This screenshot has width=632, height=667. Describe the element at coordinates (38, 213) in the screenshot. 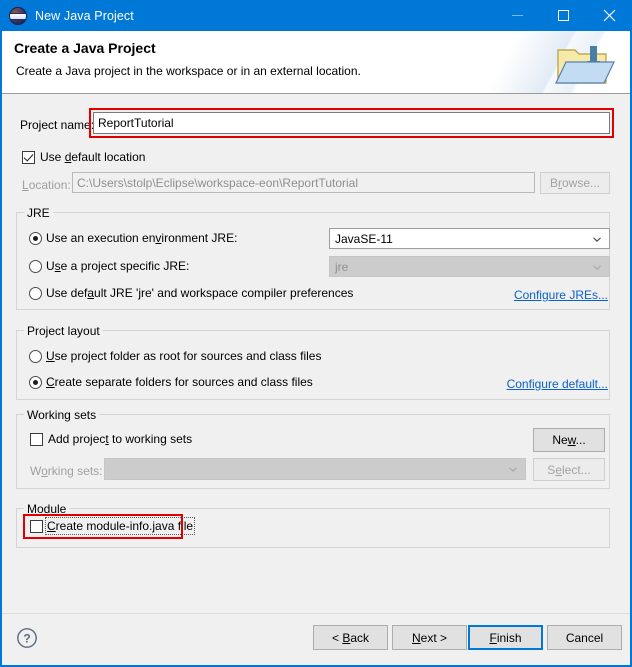

I see `jre-group-title: JRE` at that location.